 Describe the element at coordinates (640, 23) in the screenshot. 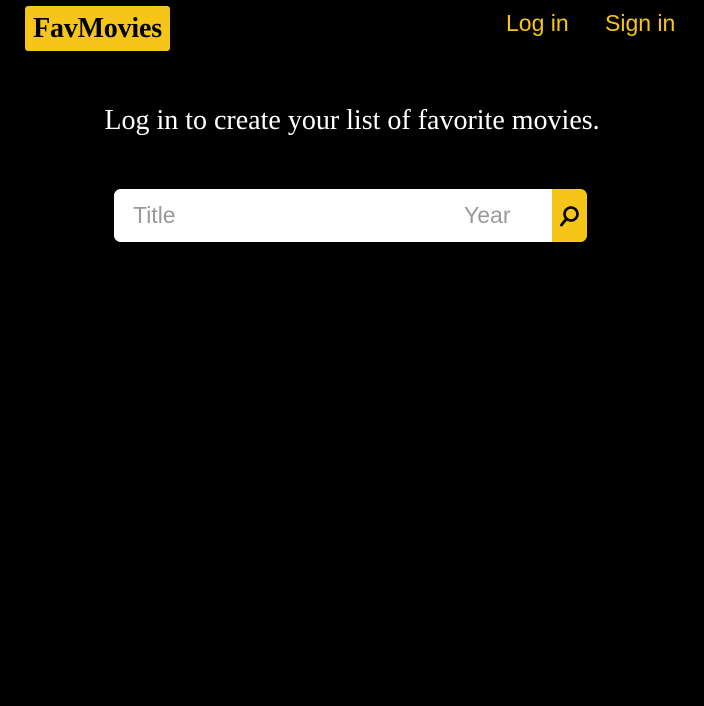

I see `signin-link: Sign in` at that location.